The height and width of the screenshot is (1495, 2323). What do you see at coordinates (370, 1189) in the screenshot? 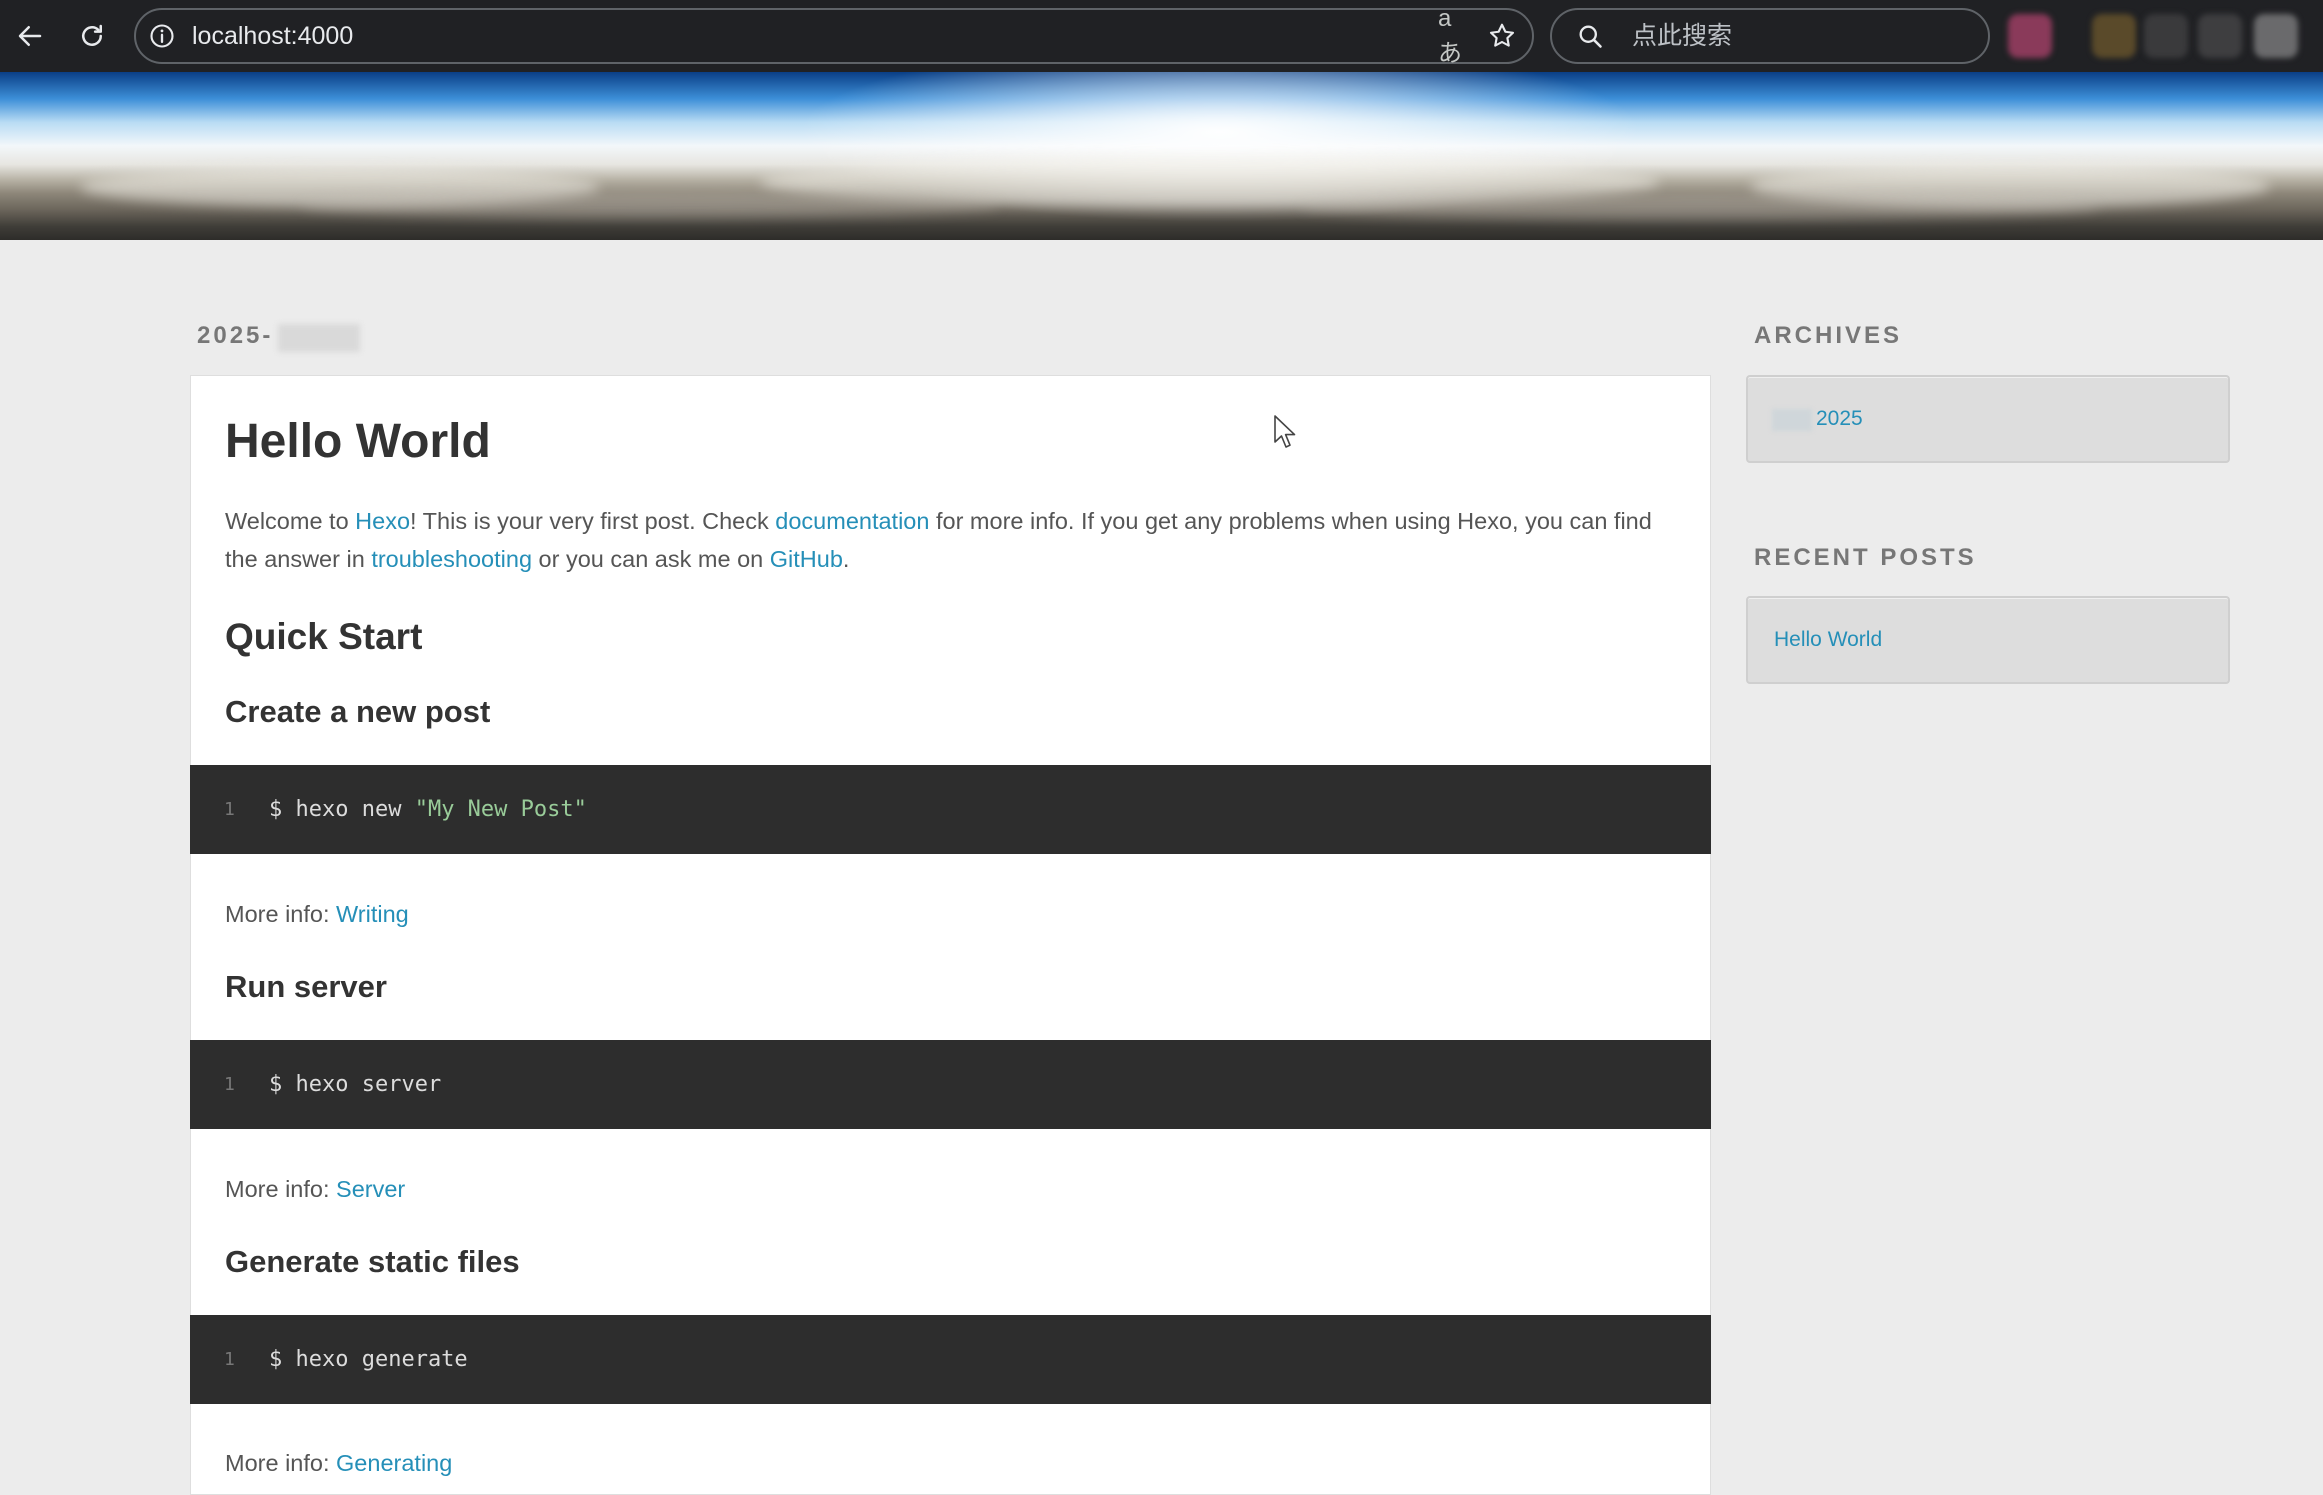
I see `server-link: Server` at bounding box center [370, 1189].